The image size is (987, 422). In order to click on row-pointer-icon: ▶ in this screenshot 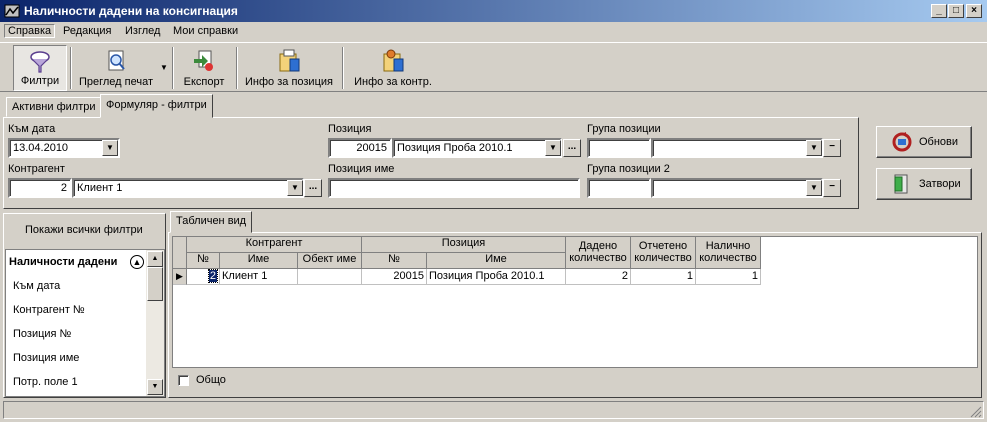, I will do `click(180, 277)`.